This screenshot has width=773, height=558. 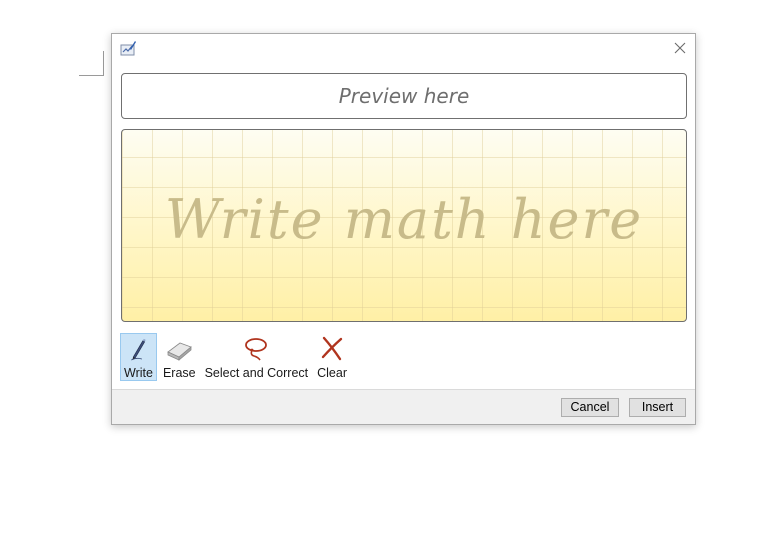 I want to click on clear-tool-label: Clear, so click(x=332, y=373).